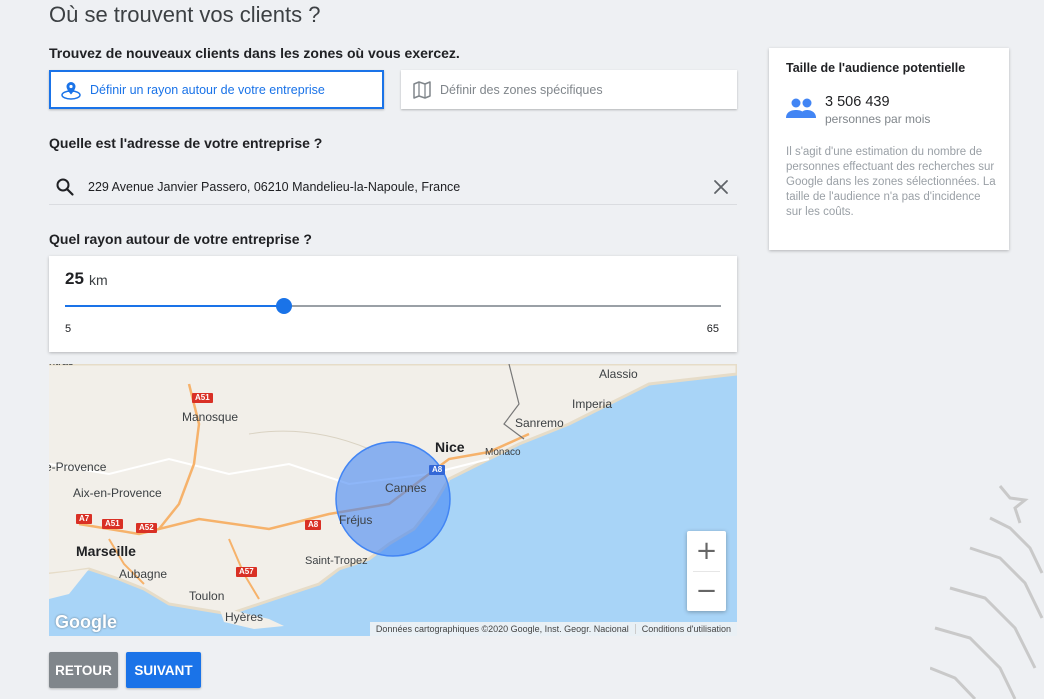  What do you see at coordinates (356, 520) in the screenshot?
I see `map-label: Fréjus` at bounding box center [356, 520].